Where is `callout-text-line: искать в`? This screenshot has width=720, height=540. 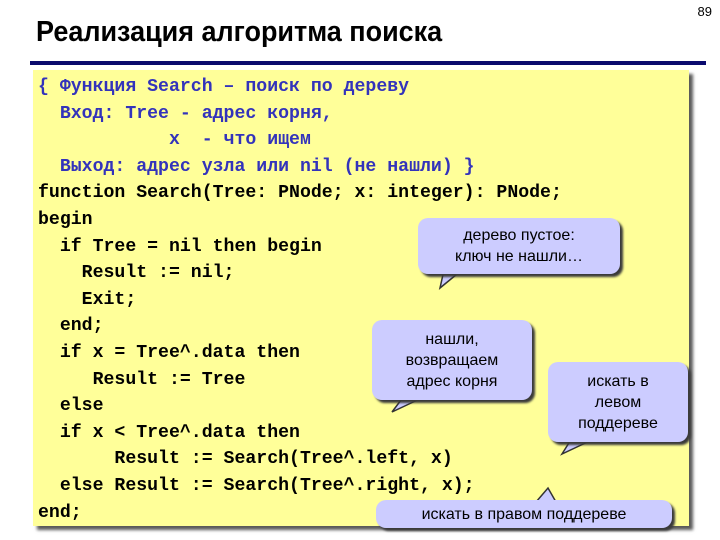
callout-text-line: искать в is located at coordinates (618, 381).